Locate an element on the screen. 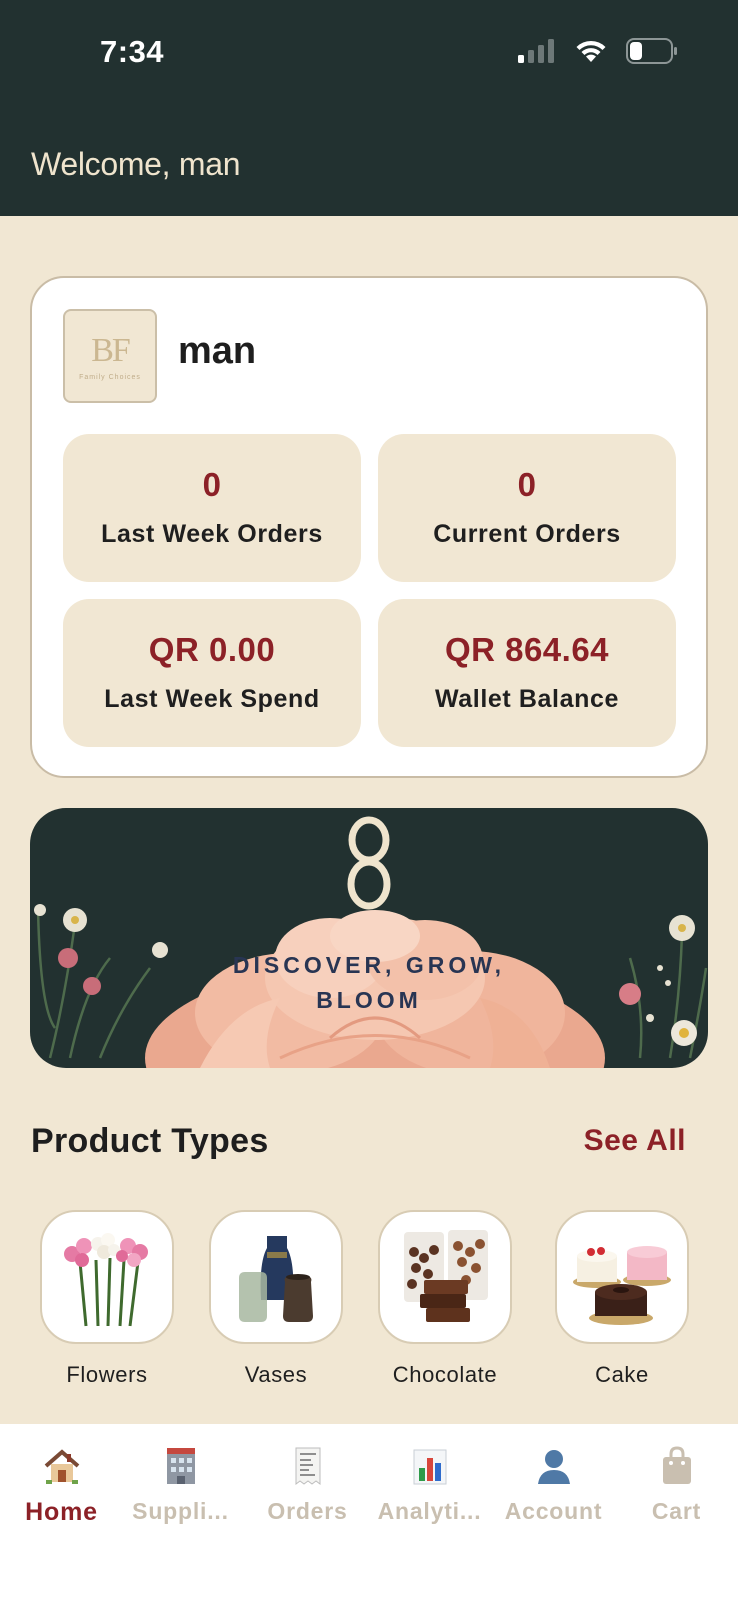 The image size is (738, 1600). product-type-cake: Cake is located at coordinates (622, 1299).